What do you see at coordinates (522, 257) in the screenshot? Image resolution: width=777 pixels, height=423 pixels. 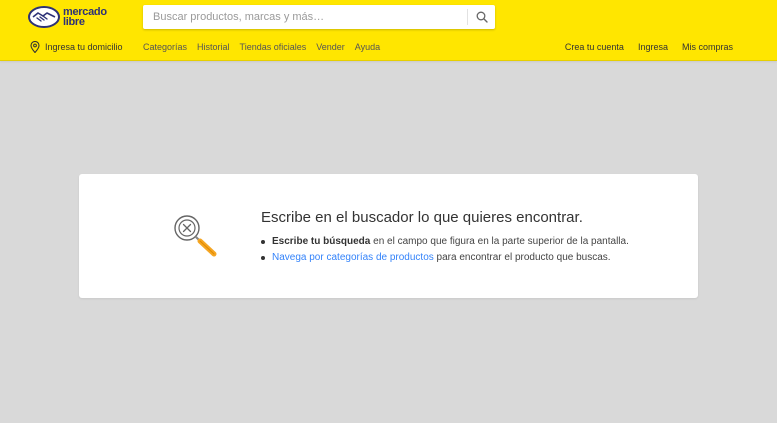 I see `tip2-text: para encontrar el producto que buscas.` at bounding box center [522, 257].